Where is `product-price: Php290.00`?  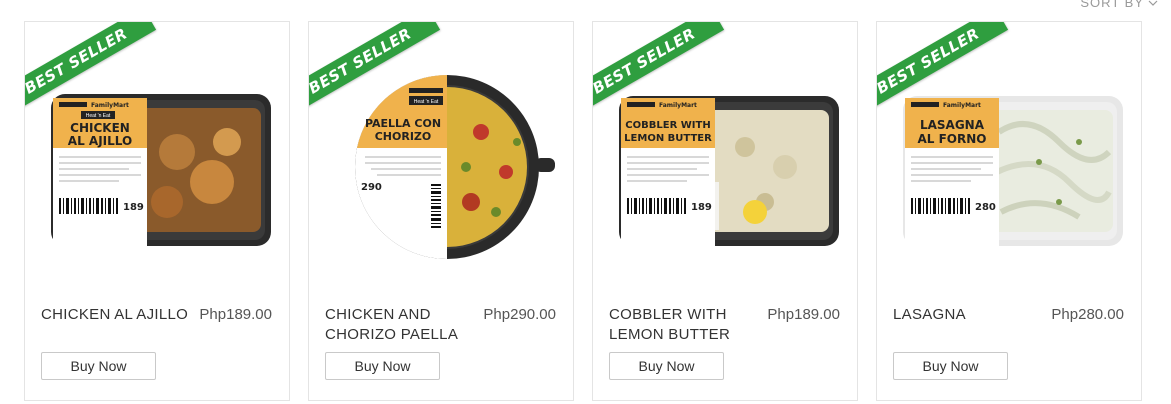 product-price: Php290.00 is located at coordinates (519, 314).